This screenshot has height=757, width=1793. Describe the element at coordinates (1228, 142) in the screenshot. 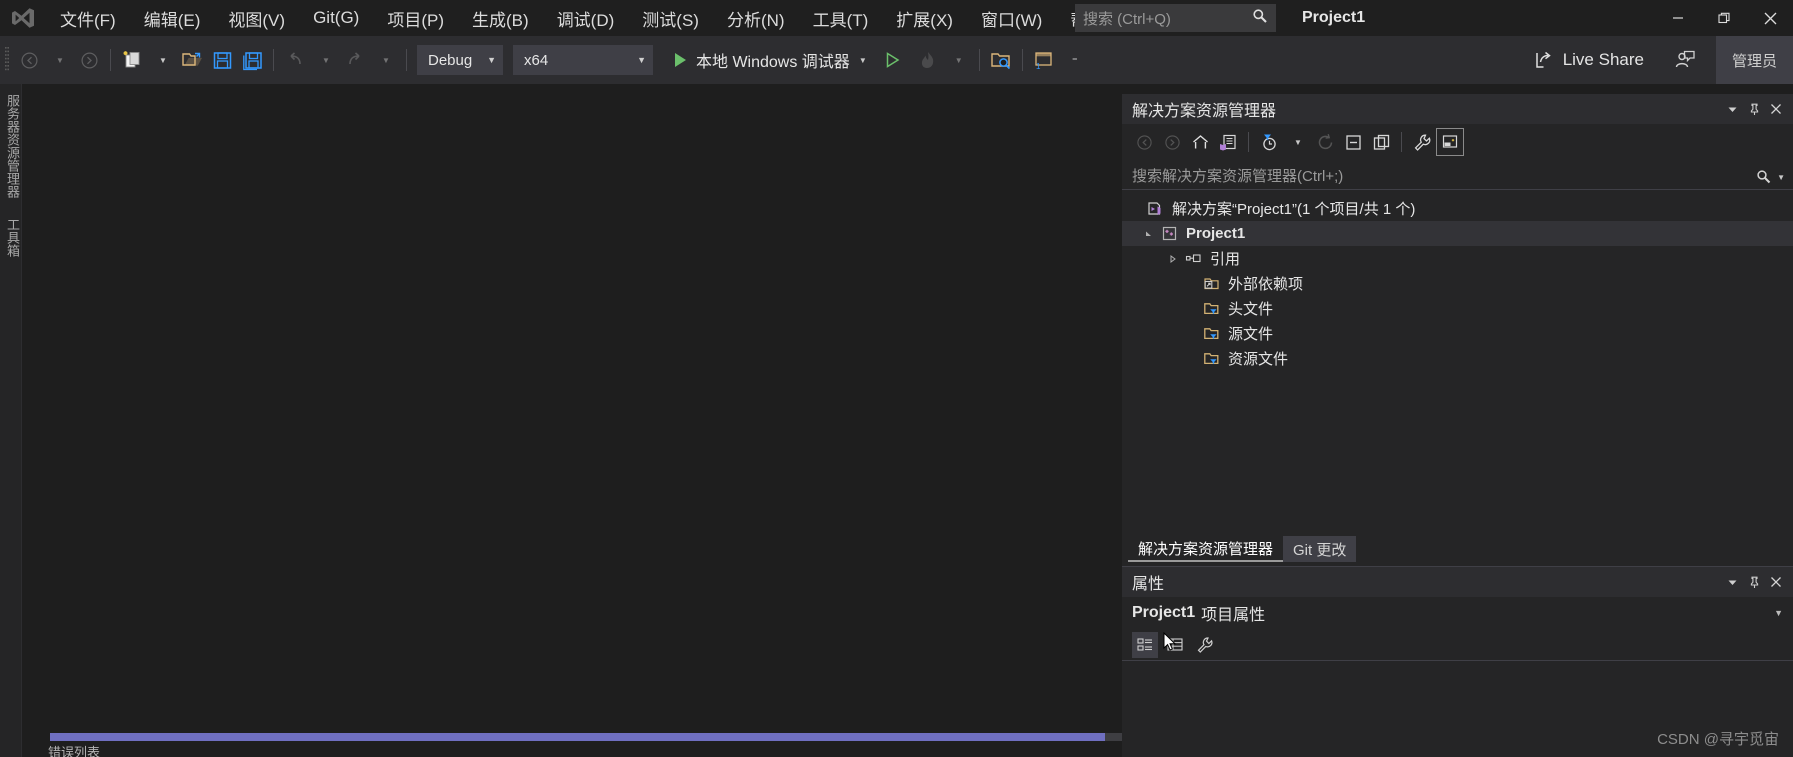

I see `solution-overview-icon` at that location.